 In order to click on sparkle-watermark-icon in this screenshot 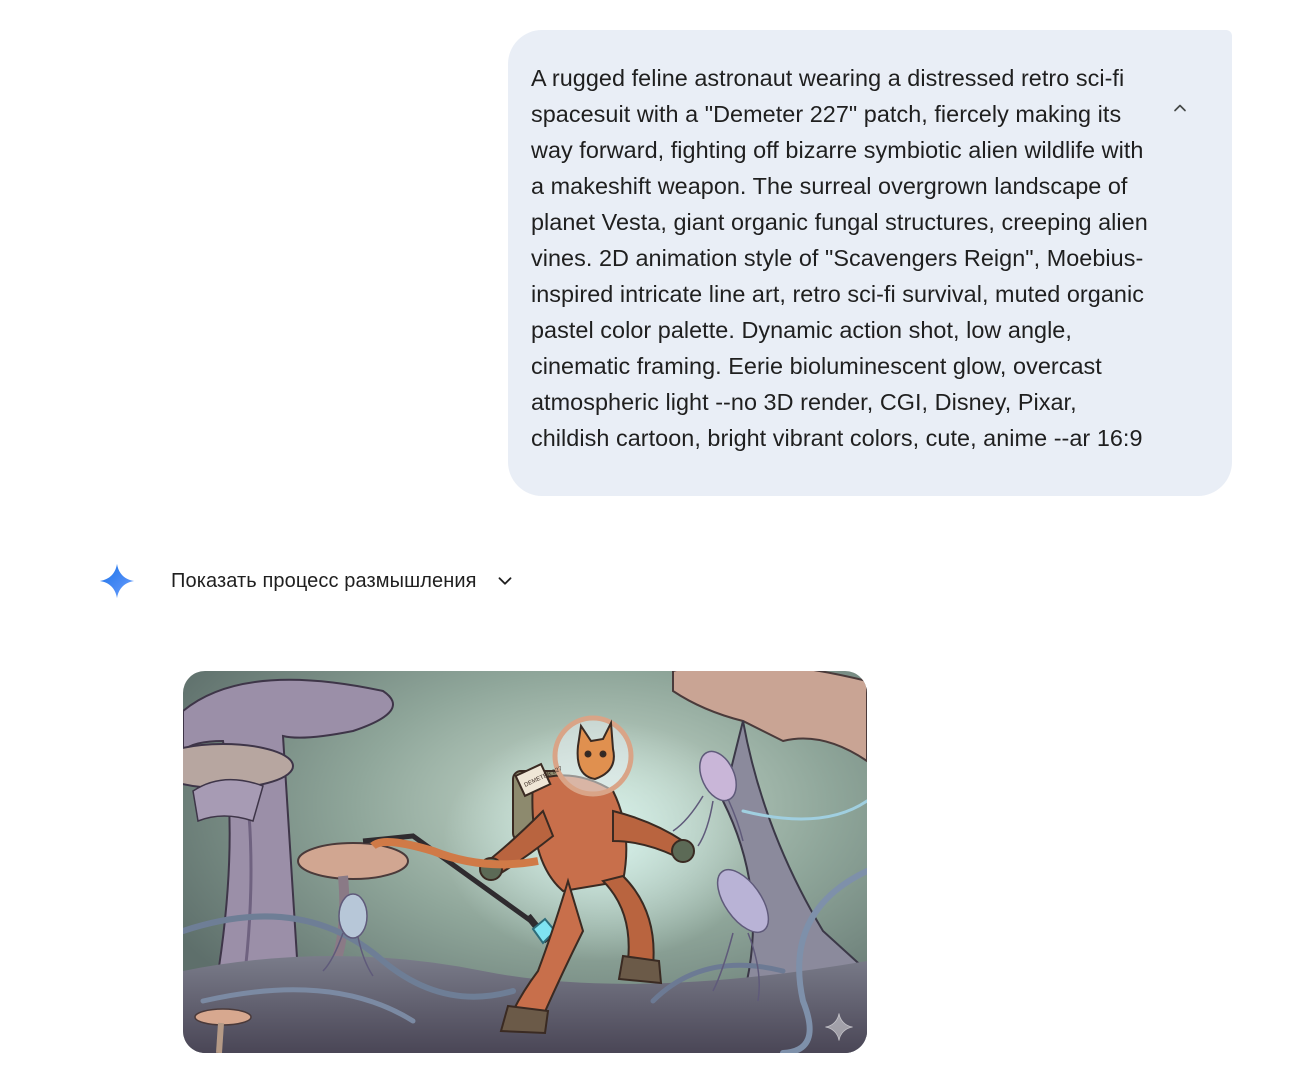, I will do `click(839, 1027)`.